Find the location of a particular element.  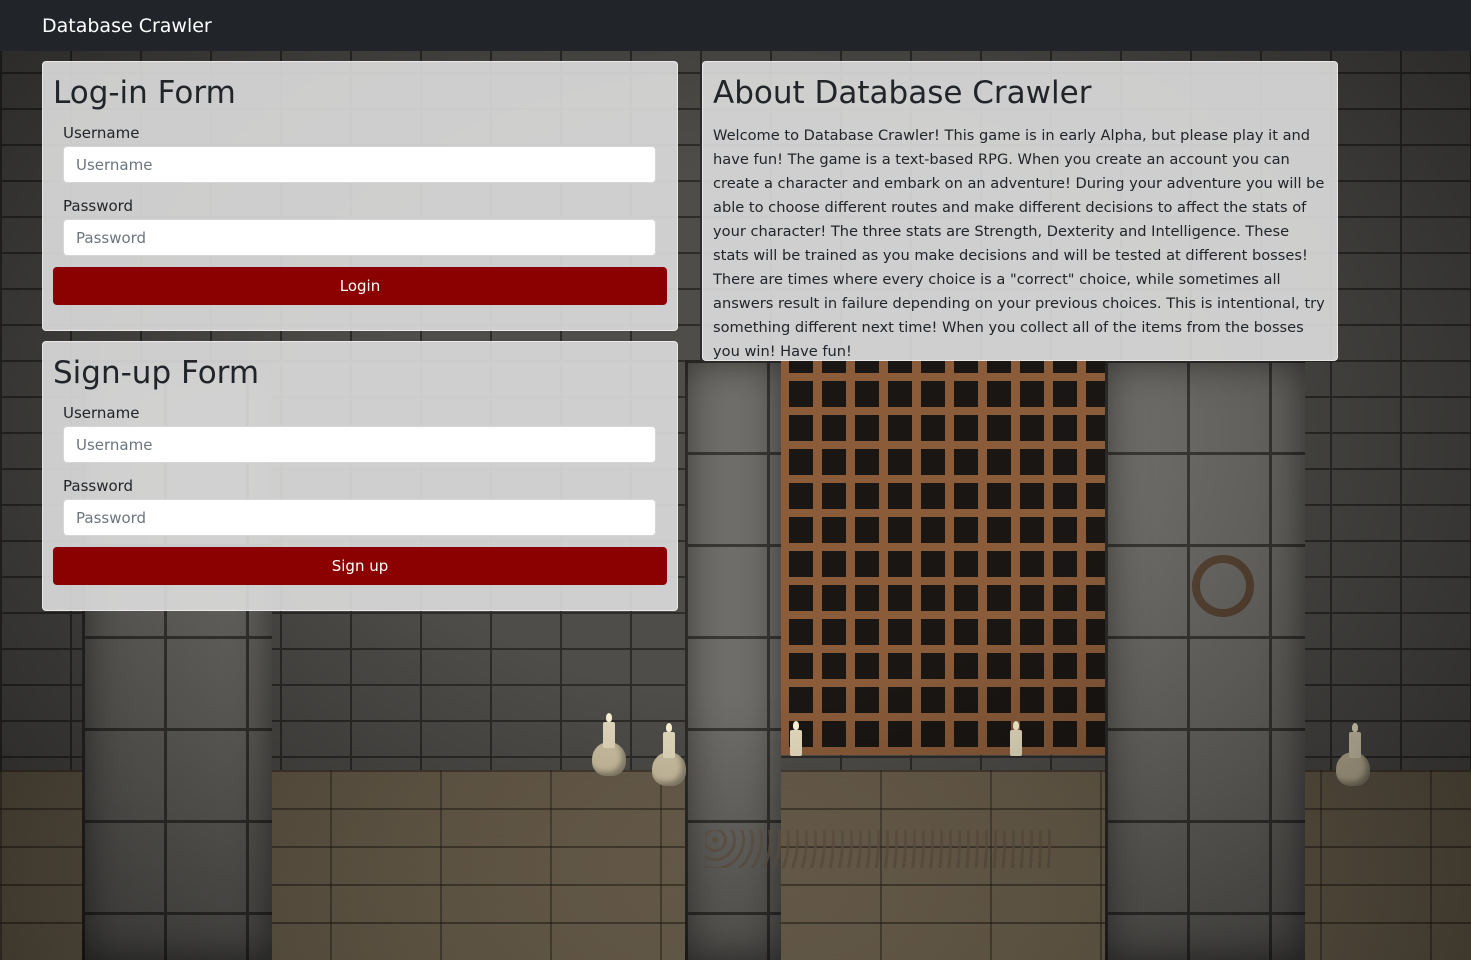

signup-button: Sign up is located at coordinates (360, 566).